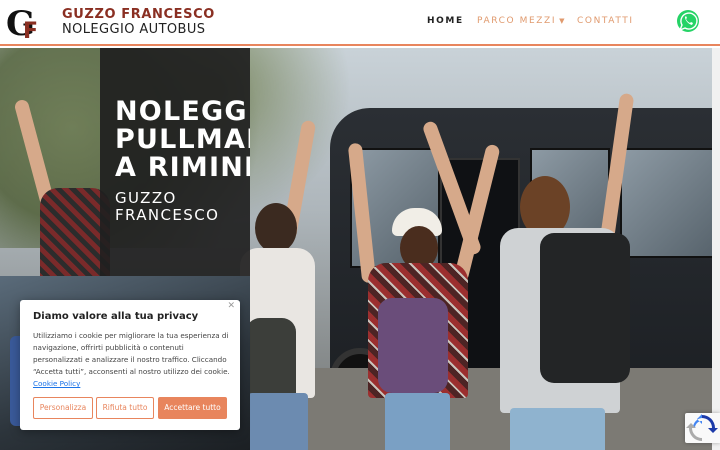 This screenshot has height=450, width=720. Describe the element at coordinates (231, 306) in the screenshot. I see `close-icon: ✕` at that location.